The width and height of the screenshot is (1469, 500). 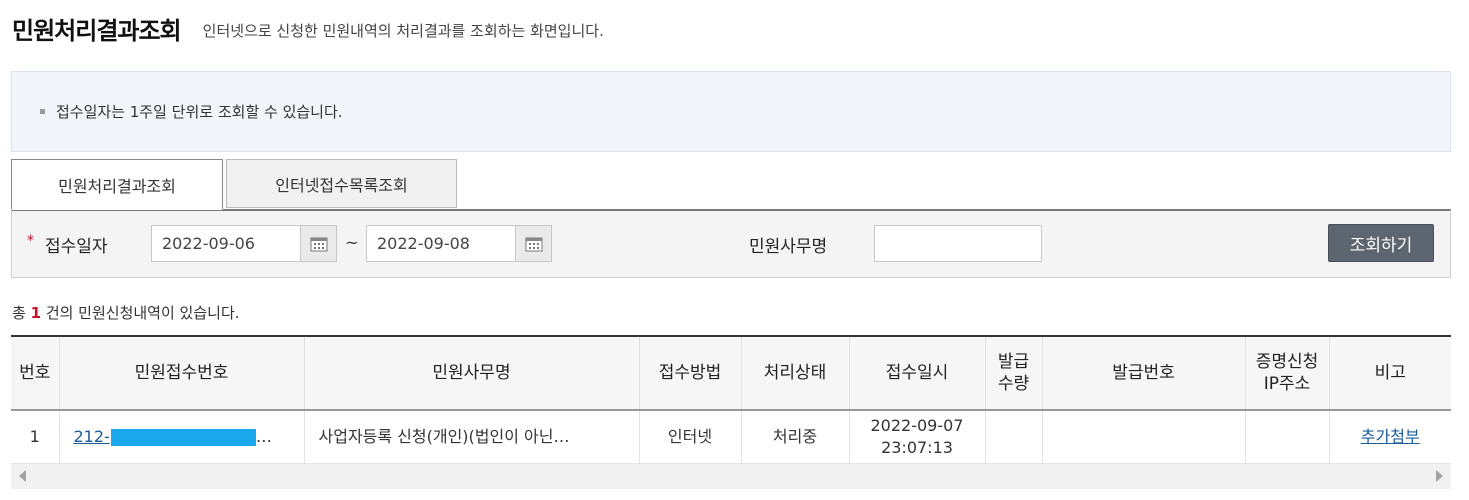 What do you see at coordinates (1014, 373) in the screenshot?
I see `col-header-issue-qty: 발급 수량` at bounding box center [1014, 373].